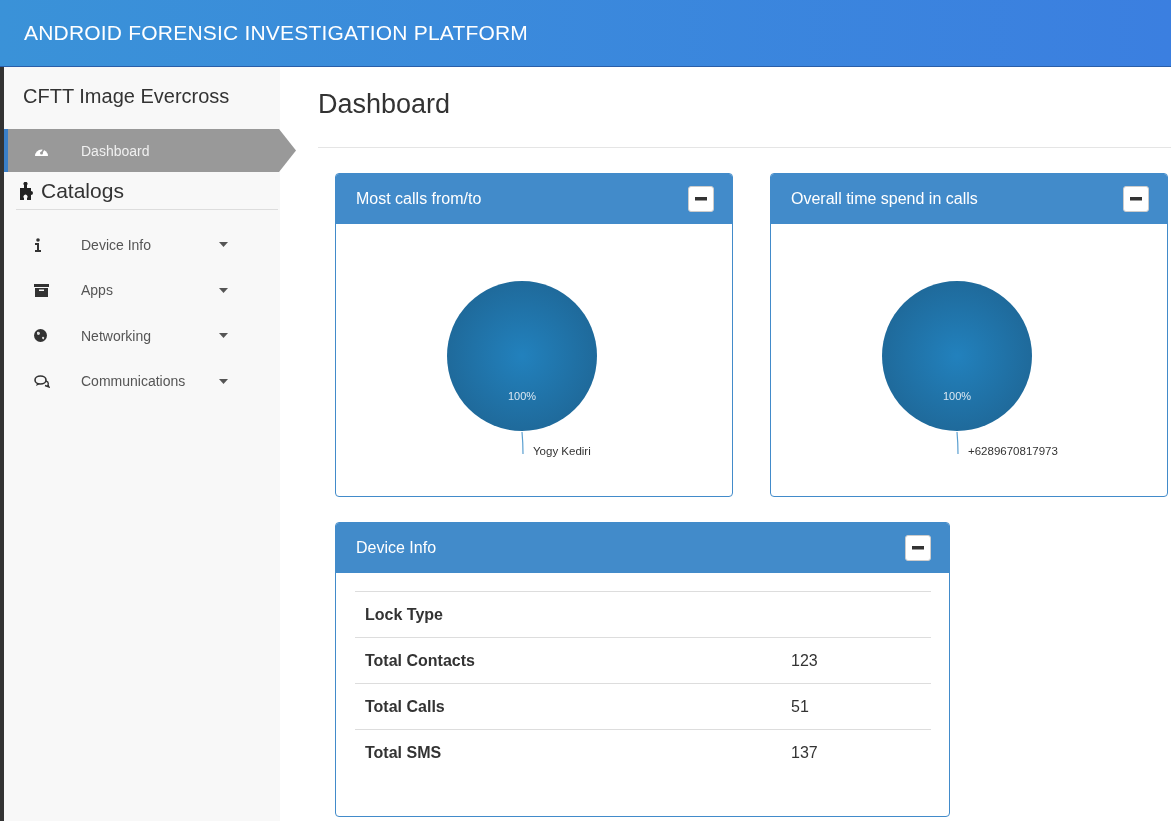 The height and width of the screenshot is (821, 1171). Describe the element at coordinates (38, 244) in the screenshot. I see `info-icon` at that location.